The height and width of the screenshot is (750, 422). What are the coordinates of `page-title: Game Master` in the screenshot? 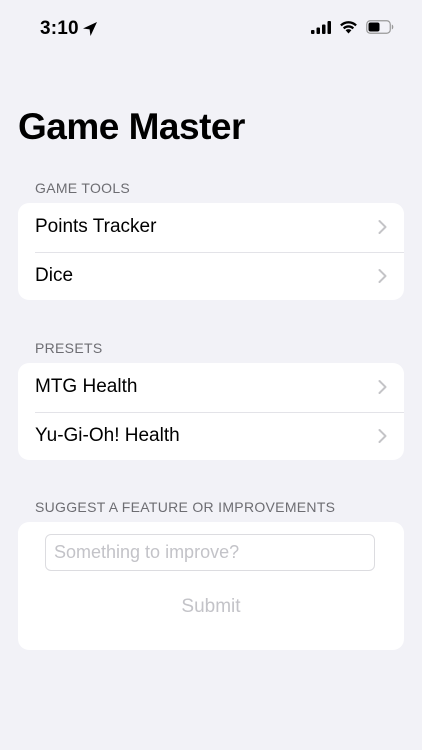 It's located at (131, 126).